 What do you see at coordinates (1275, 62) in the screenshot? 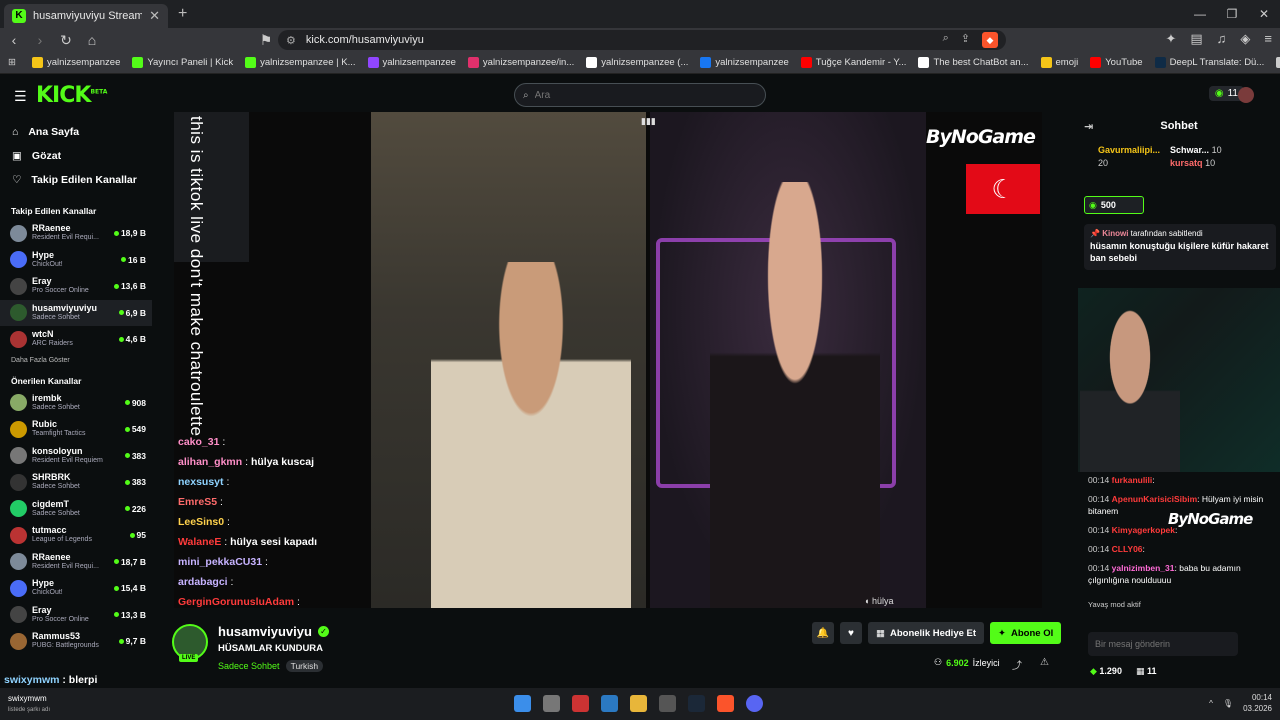
I see `bookmark-item: Canlı Yayın İçerikleri` at bounding box center [1275, 62].